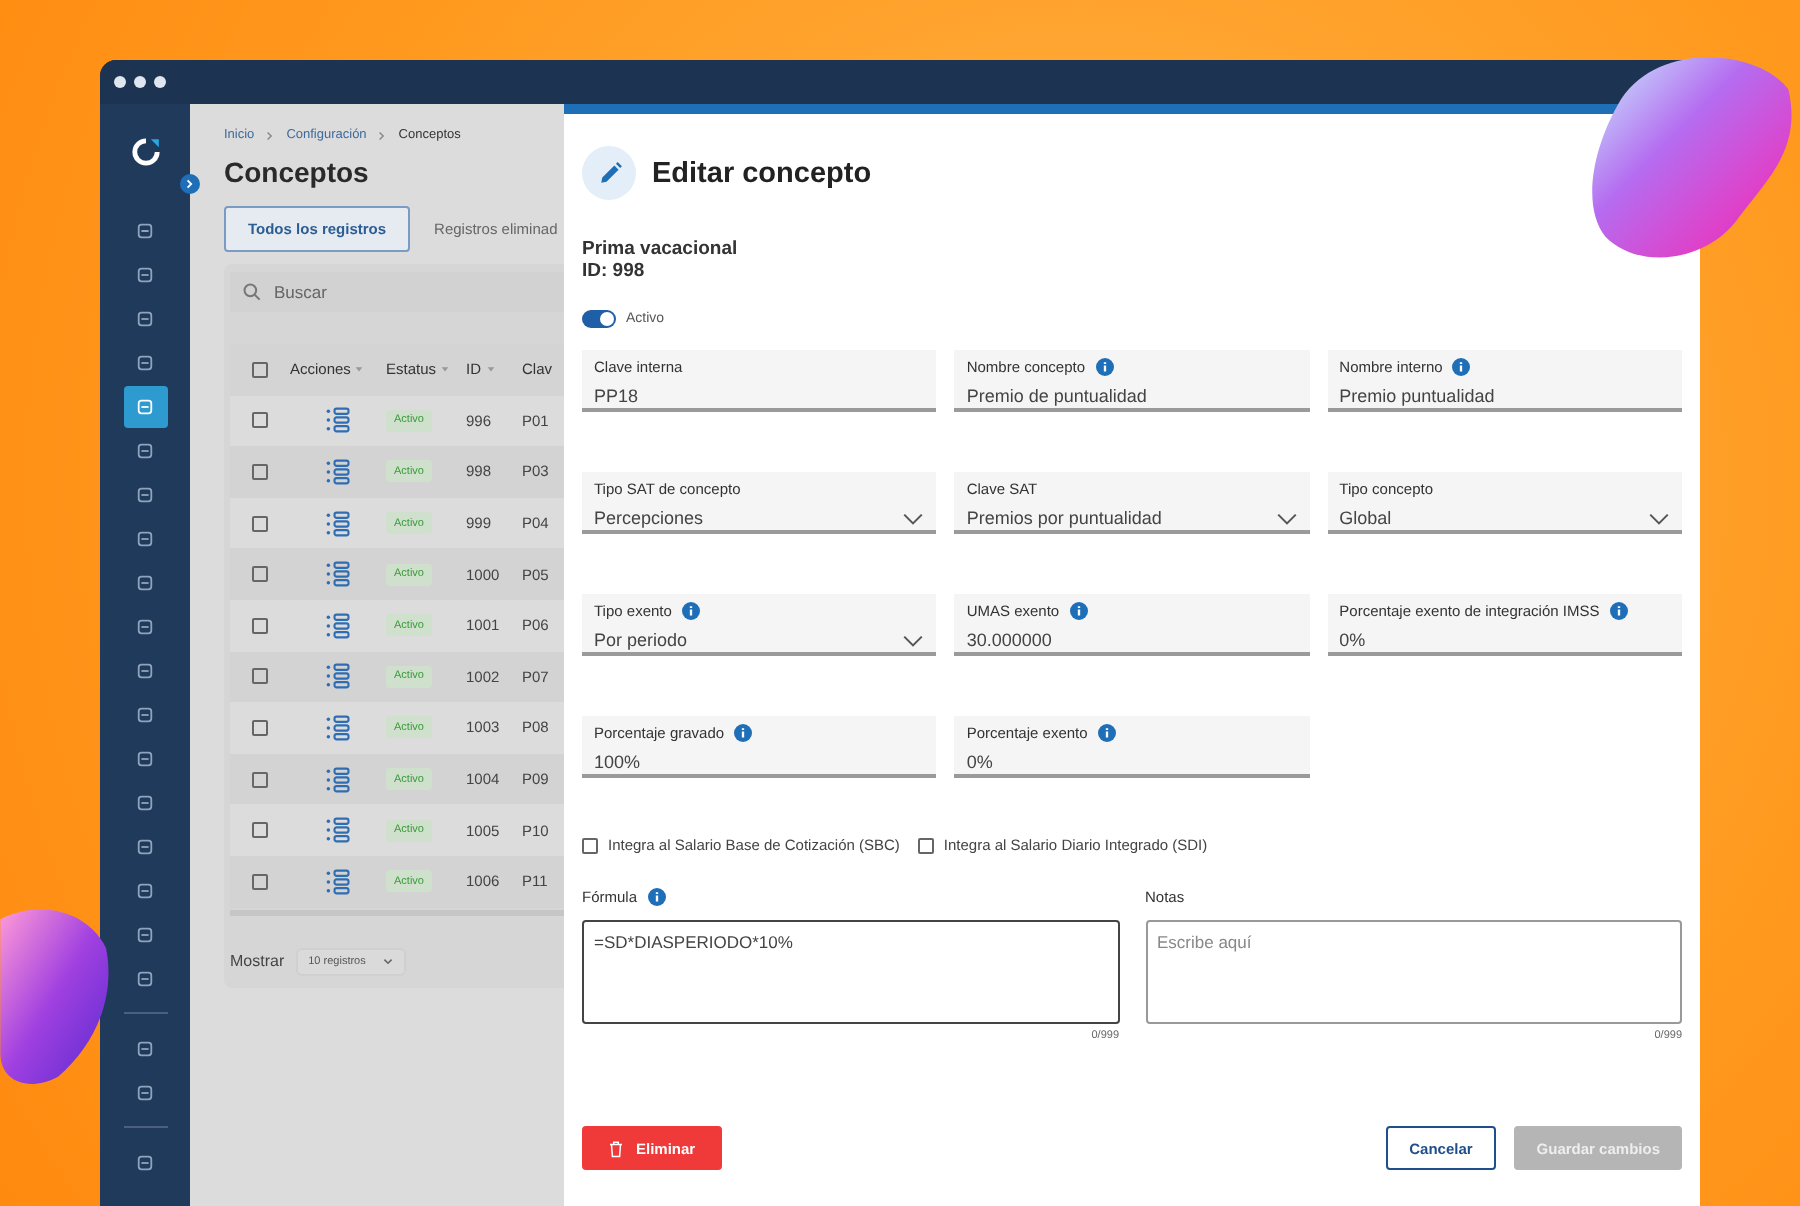  Describe the element at coordinates (649, 518) in the screenshot. I see `field-value: Percepciones` at that location.